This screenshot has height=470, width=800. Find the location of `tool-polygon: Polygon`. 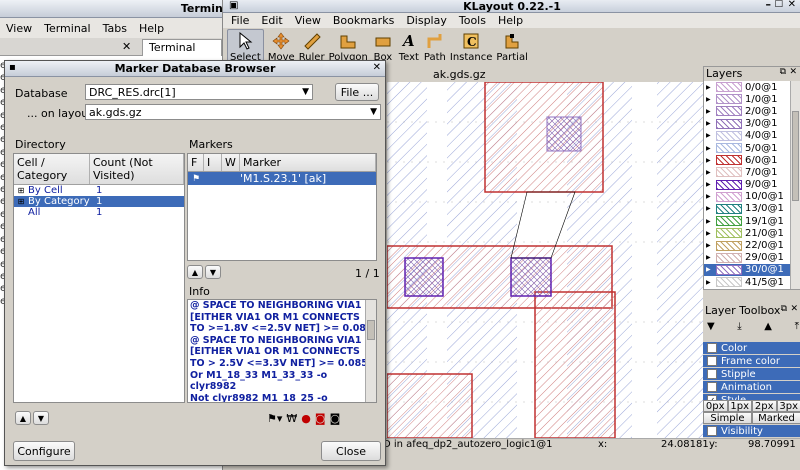

tool-polygon: Polygon is located at coordinates (348, 46).